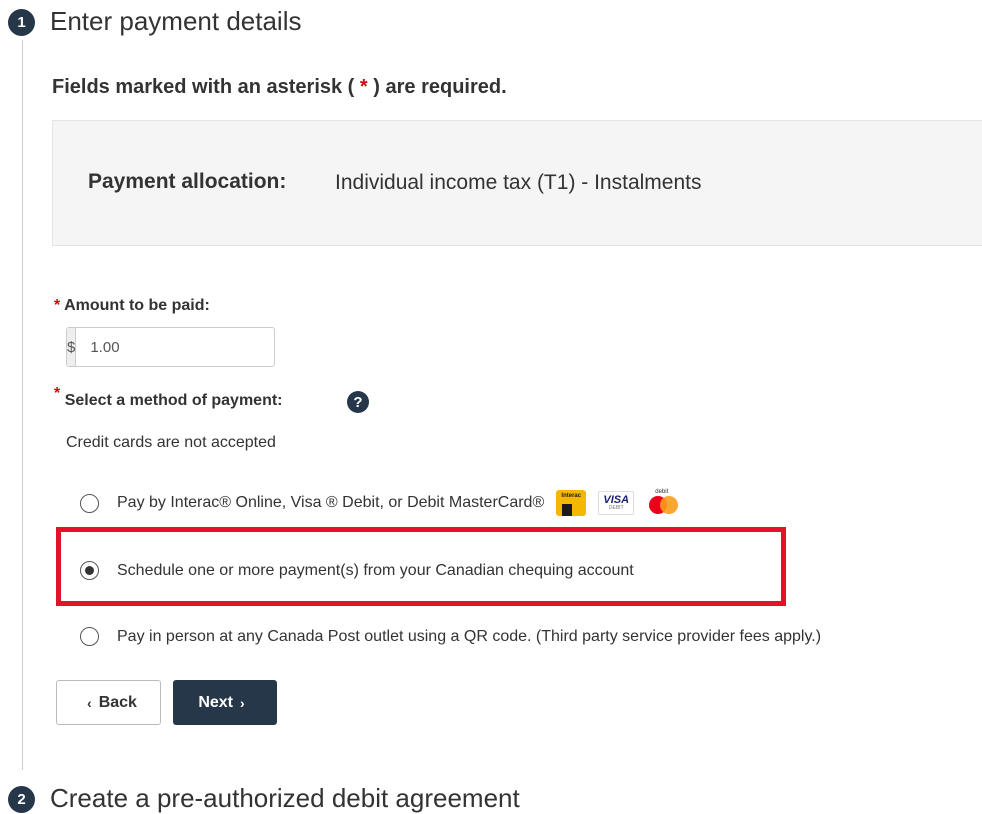 The image size is (982, 814). Describe the element at coordinates (187, 181) in the screenshot. I see `payment-allocation-label: Payment allocation:` at that location.